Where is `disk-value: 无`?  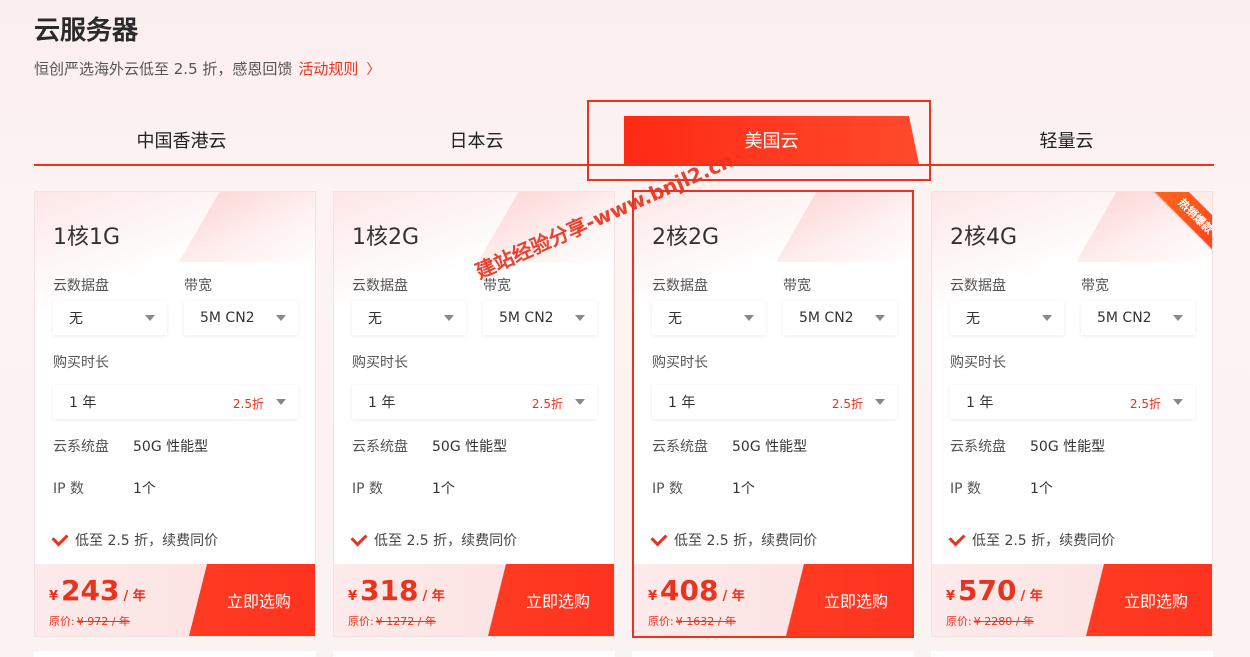 disk-value: 无 is located at coordinates (973, 319).